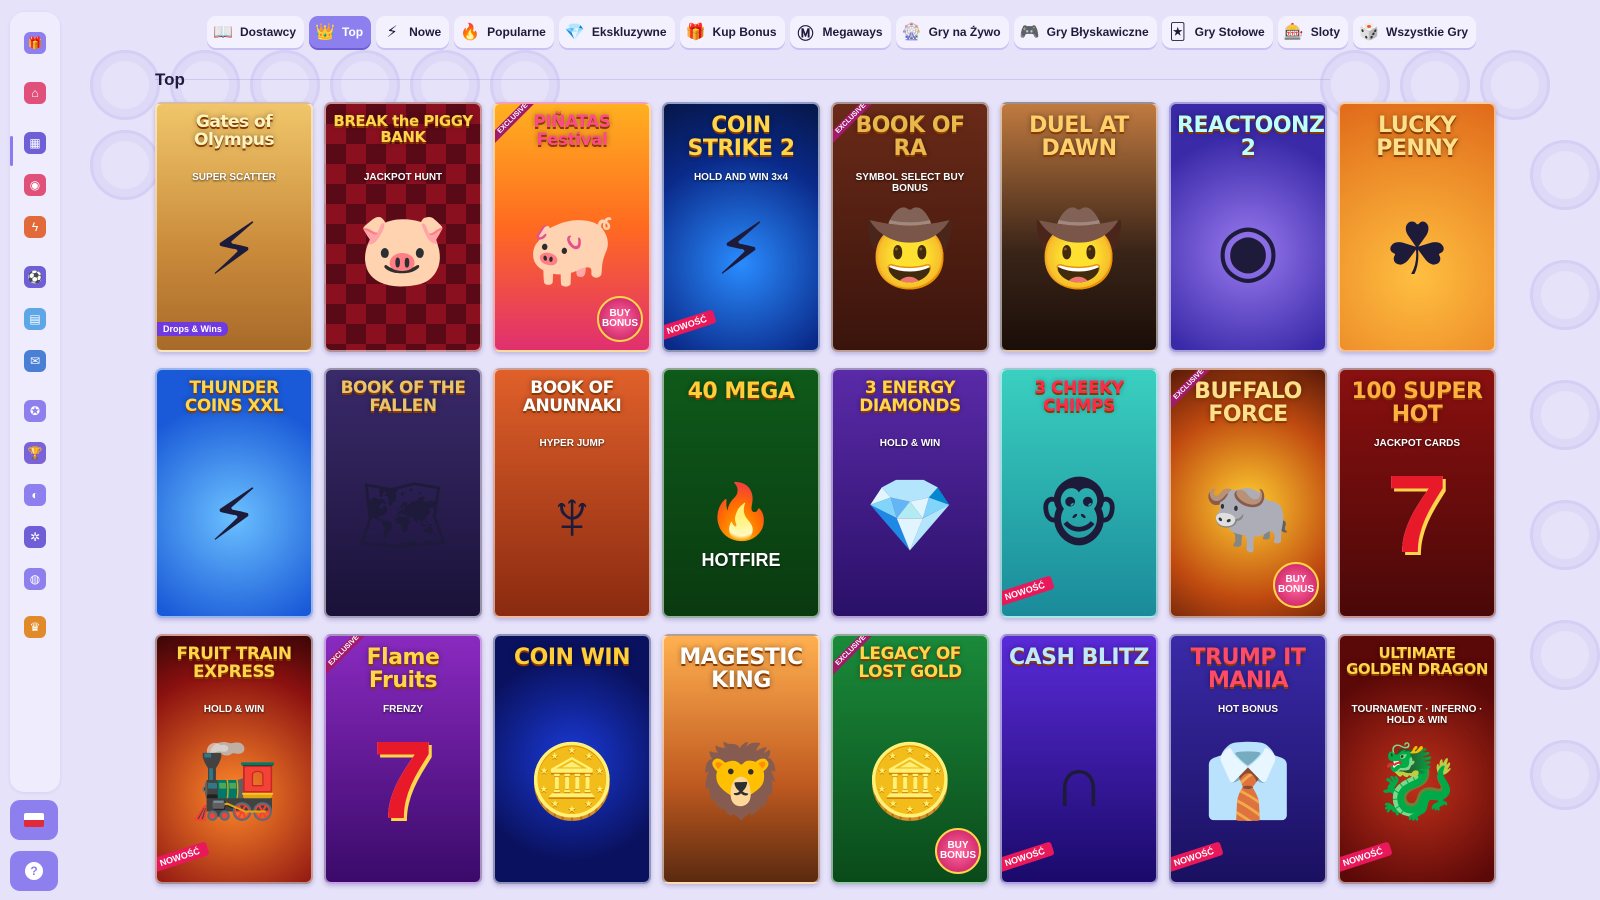  What do you see at coordinates (572, 657) in the screenshot?
I see `game-title: COIN WIN` at bounding box center [572, 657].